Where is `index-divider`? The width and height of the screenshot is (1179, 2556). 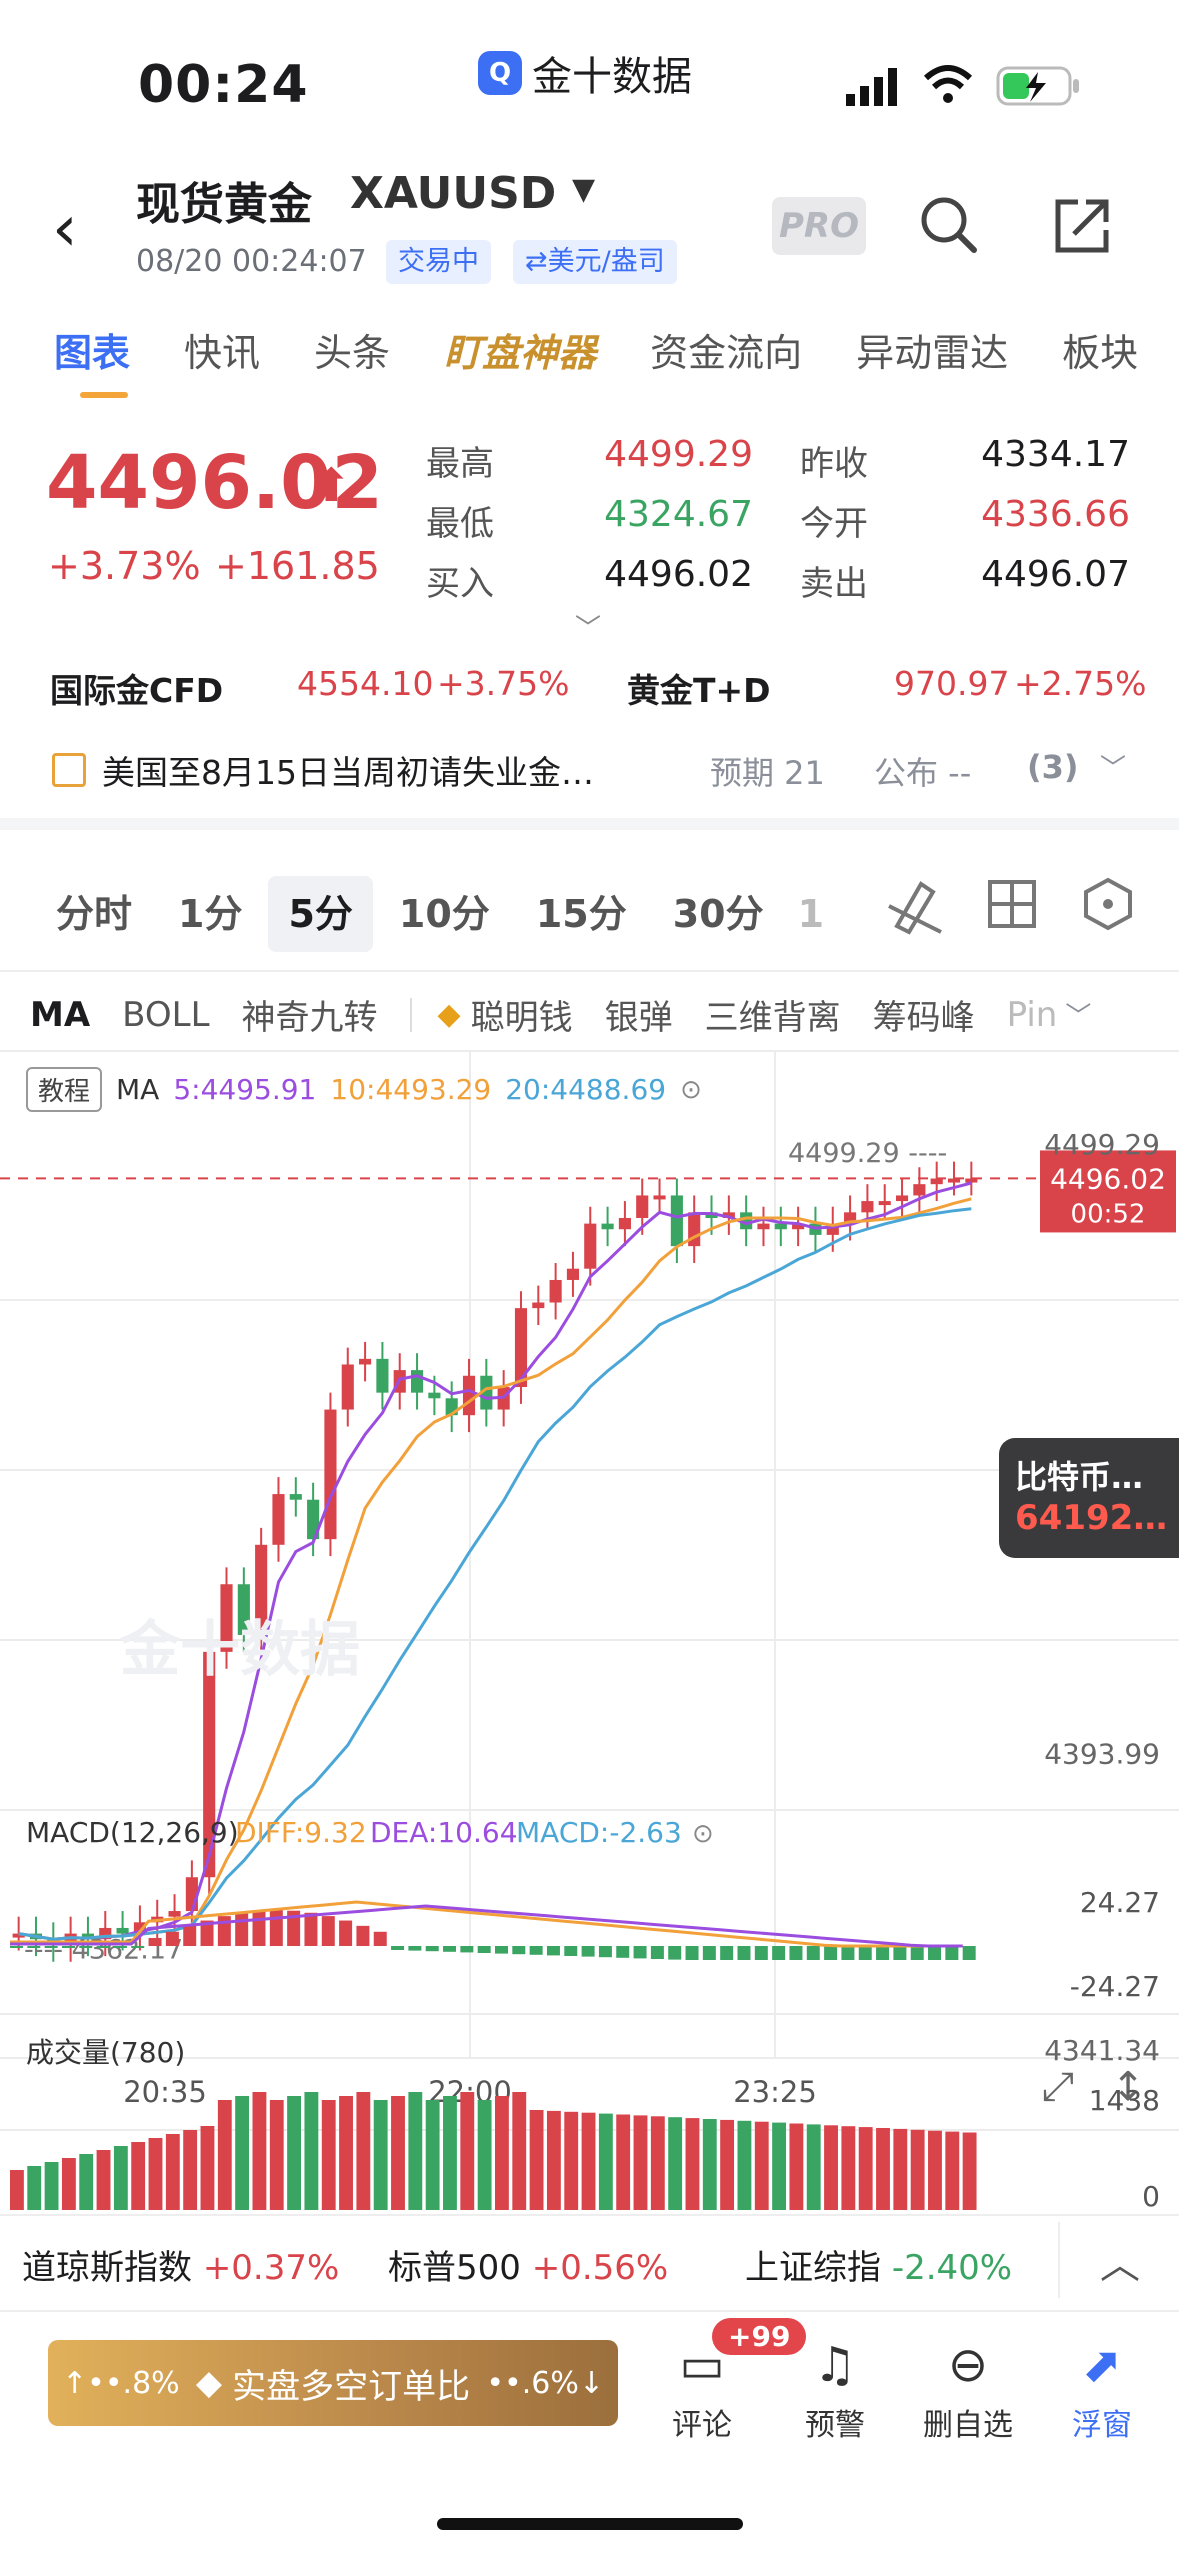 index-divider is located at coordinates (1059, 2260).